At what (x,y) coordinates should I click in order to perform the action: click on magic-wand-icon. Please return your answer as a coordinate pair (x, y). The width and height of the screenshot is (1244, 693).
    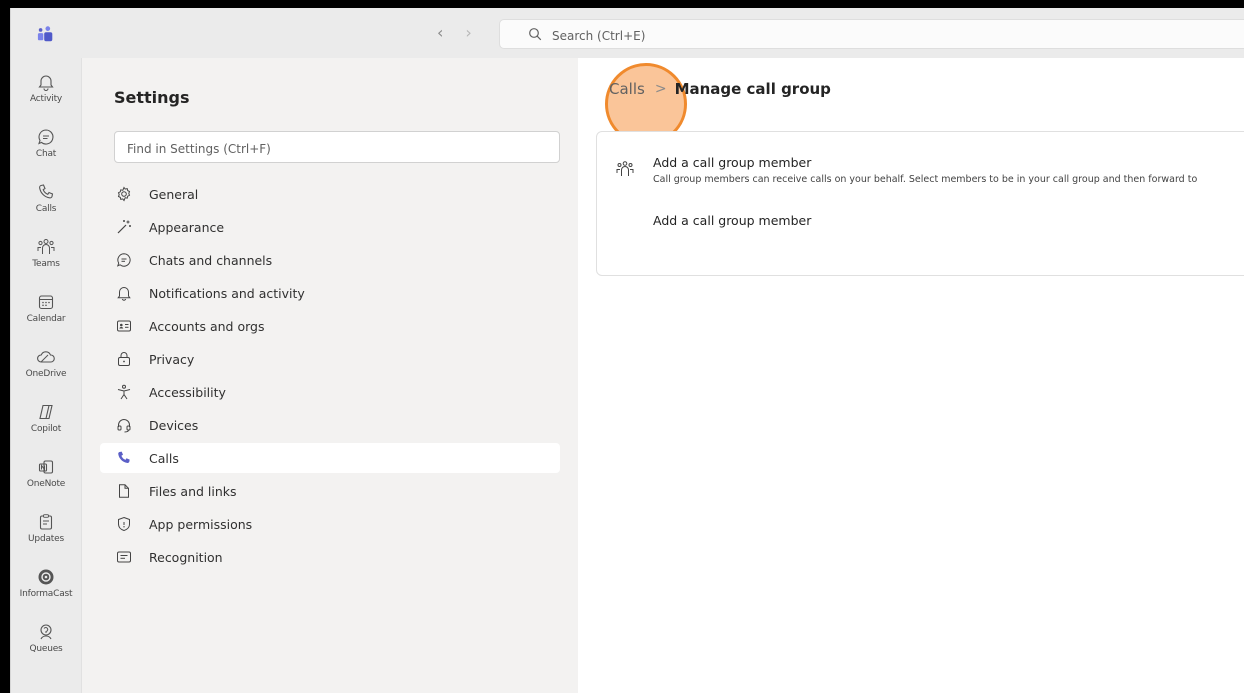
    Looking at the image, I should click on (124, 227).